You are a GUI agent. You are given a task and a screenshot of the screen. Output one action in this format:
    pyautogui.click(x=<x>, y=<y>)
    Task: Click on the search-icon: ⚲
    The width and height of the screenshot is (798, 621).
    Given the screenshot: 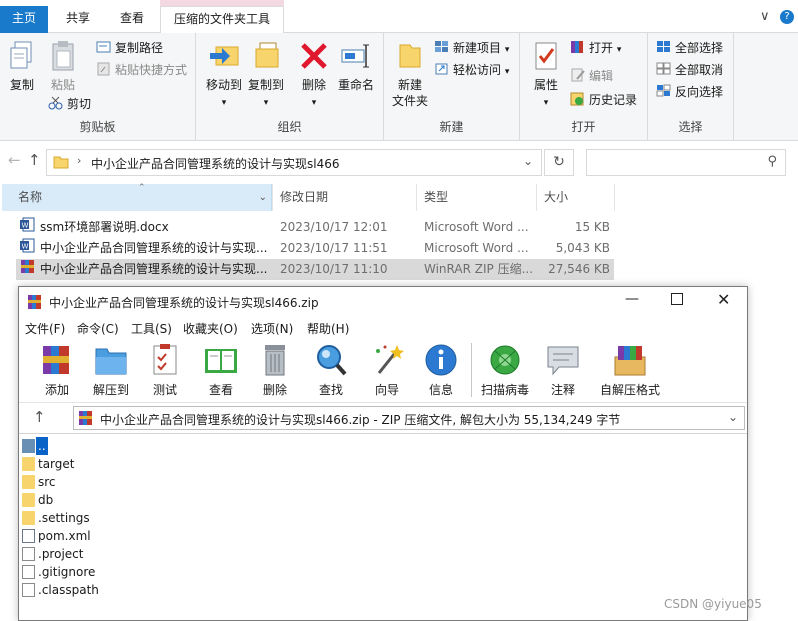 What is the action you would take?
    pyautogui.click(x=772, y=161)
    